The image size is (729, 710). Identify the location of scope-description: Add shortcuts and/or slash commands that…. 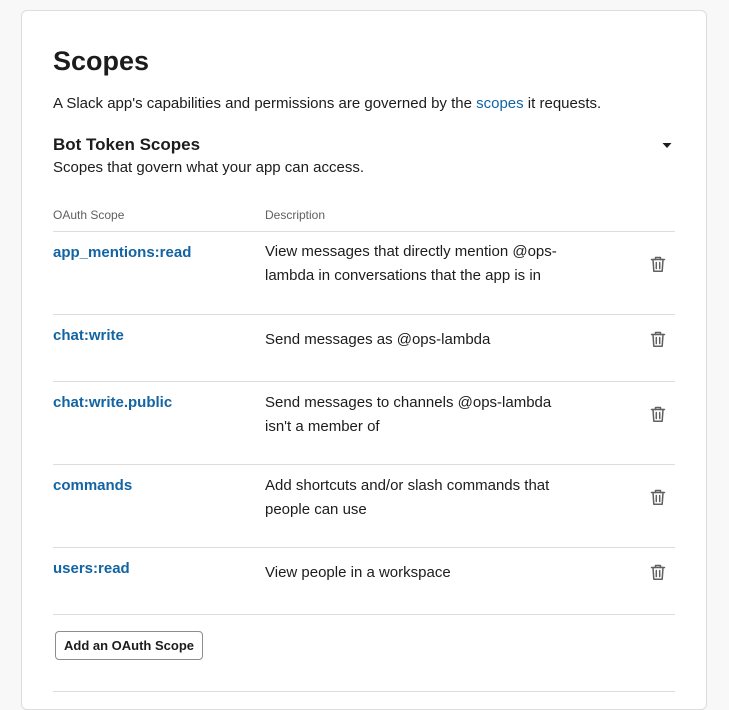
(430, 498).